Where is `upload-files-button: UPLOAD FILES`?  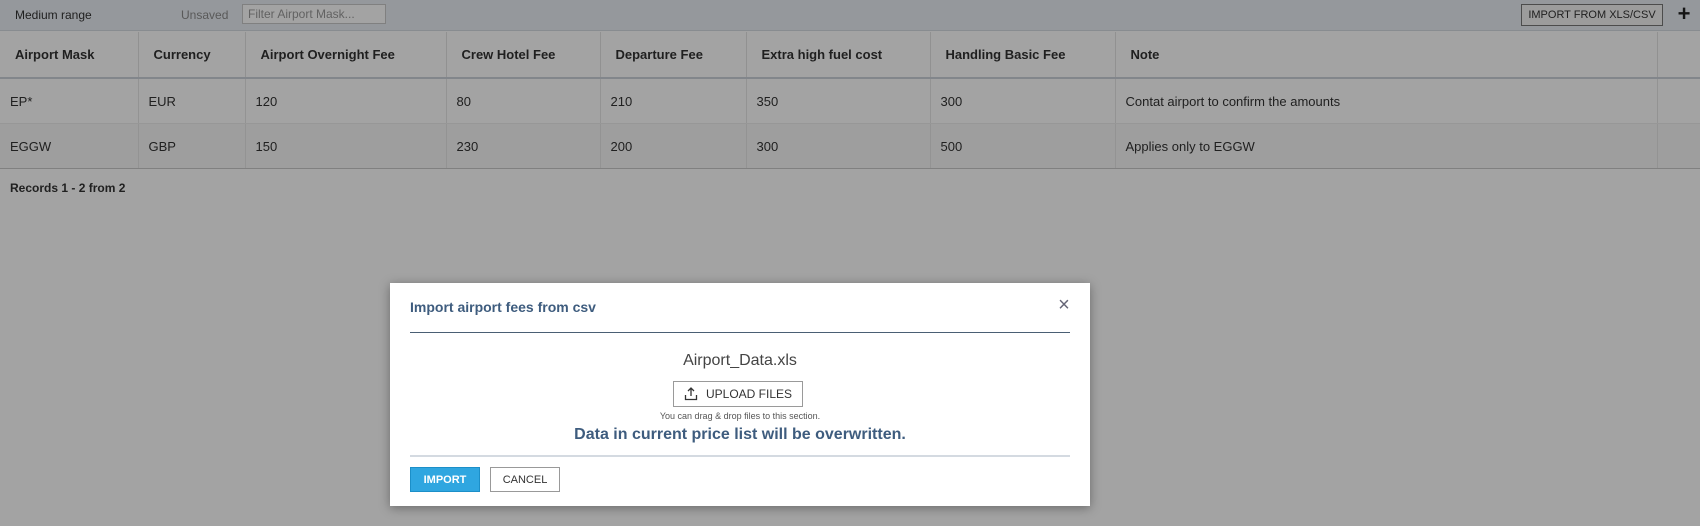 upload-files-button: UPLOAD FILES is located at coordinates (738, 394).